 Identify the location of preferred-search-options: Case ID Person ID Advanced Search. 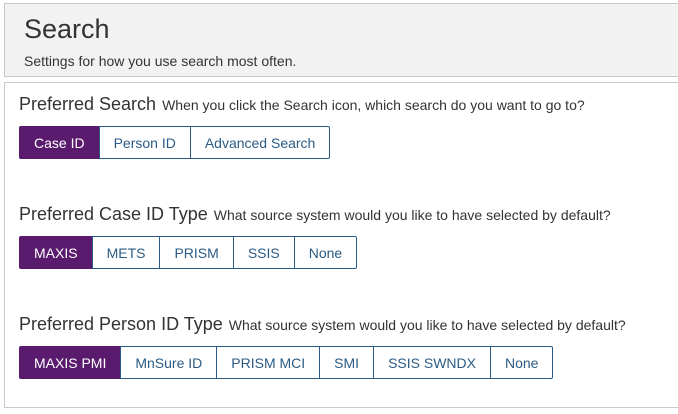
(302, 142).